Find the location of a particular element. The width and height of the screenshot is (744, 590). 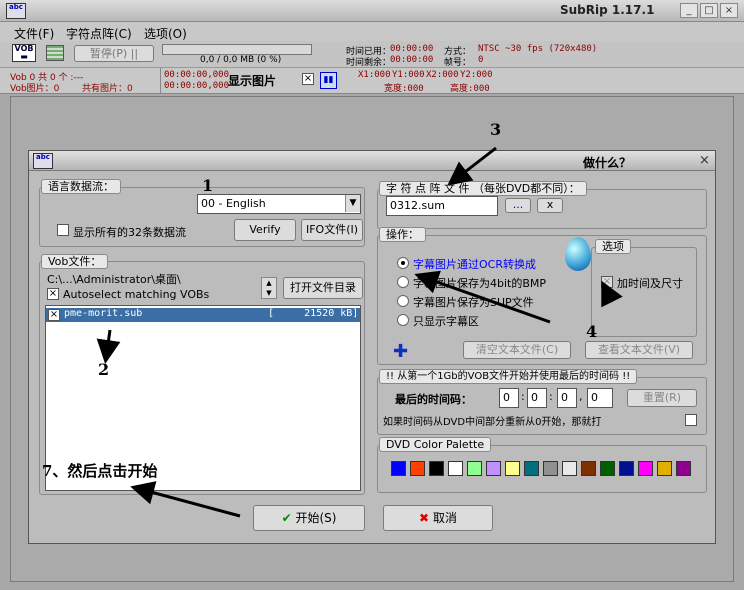

annotation-4: 4 is located at coordinates (592, 331).